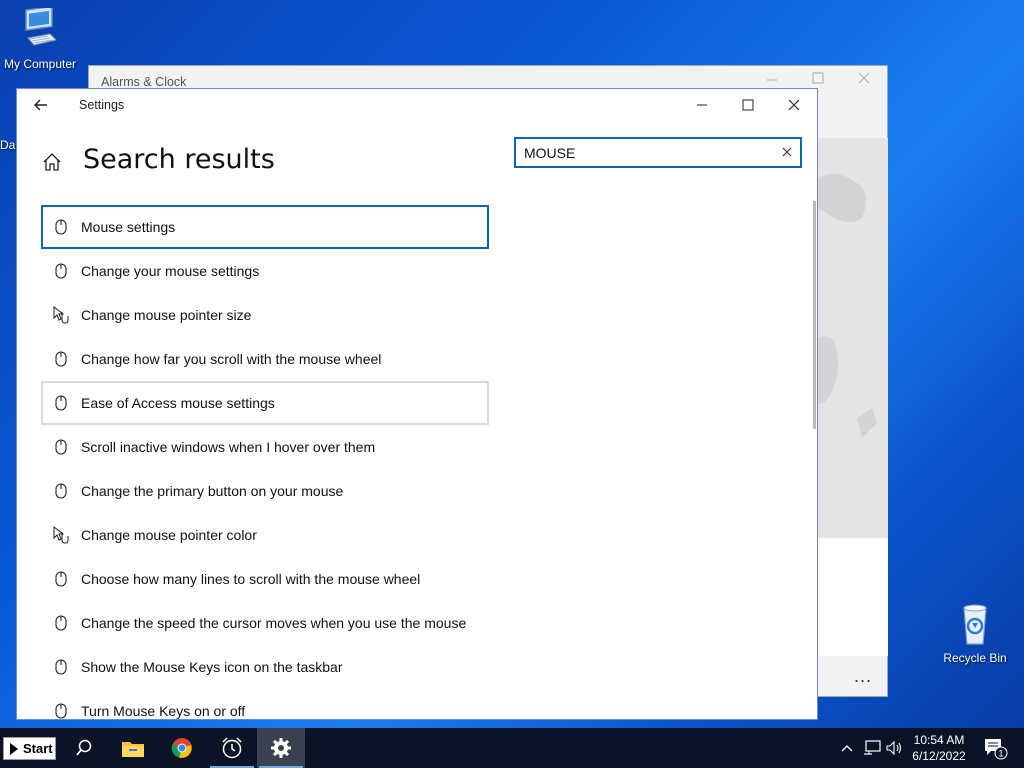 The height and width of the screenshot is (768, 1024). What do you see at coordinates (814, 315) in the screenshot?
I see `scrollbar` at bounding box center [814, 315].